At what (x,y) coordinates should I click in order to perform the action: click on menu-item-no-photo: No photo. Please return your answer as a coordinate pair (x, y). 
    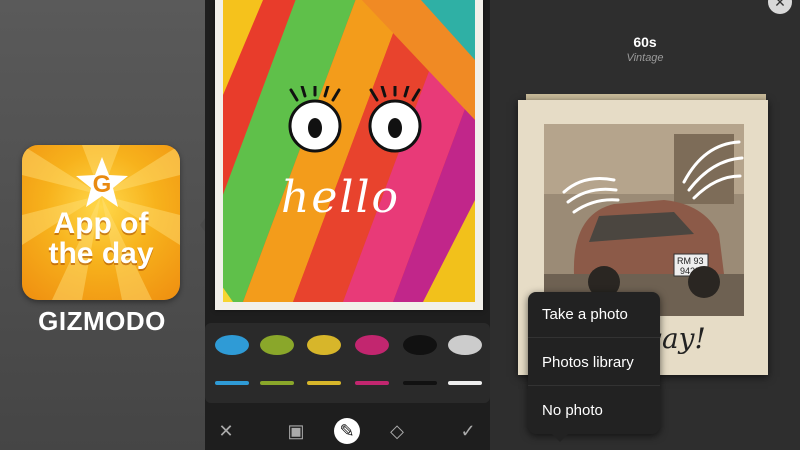
    Looking at the image, I should click on (594, 411).